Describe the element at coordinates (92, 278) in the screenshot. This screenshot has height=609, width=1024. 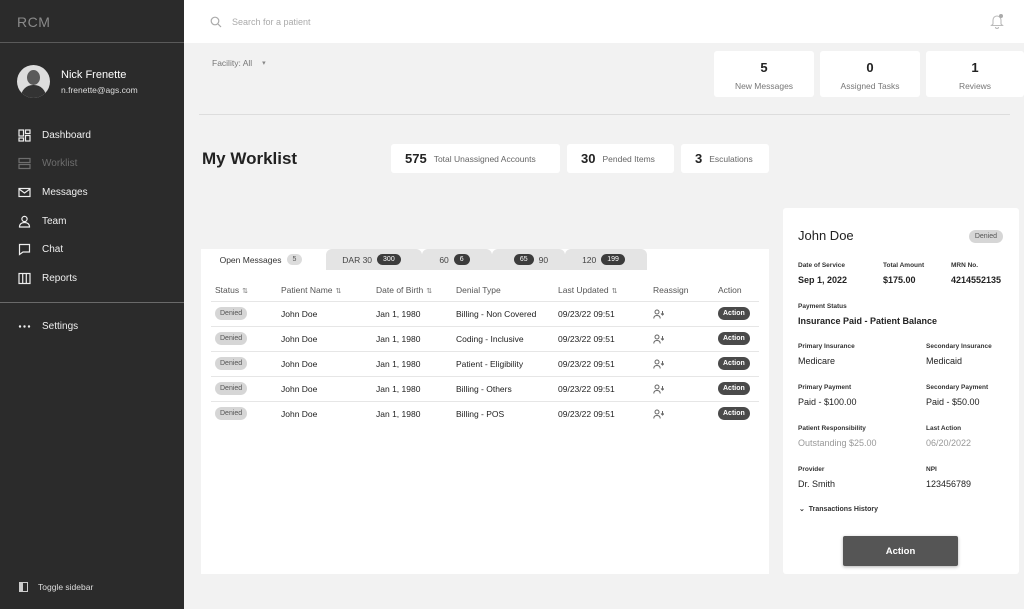
I see `sidebar-item-reports: Reports` at that location.